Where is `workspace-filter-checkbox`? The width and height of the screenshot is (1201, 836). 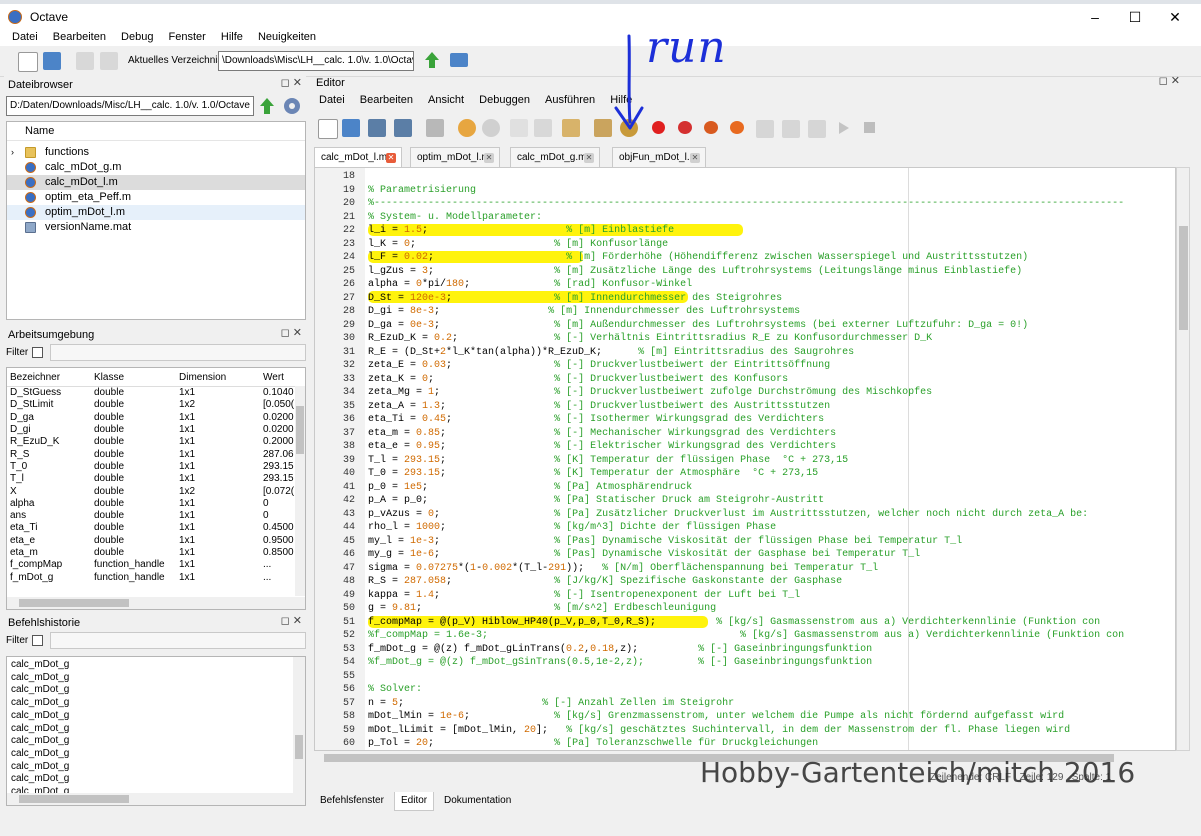
workspace-filter-checkbox is located at coordinates (37, 352).